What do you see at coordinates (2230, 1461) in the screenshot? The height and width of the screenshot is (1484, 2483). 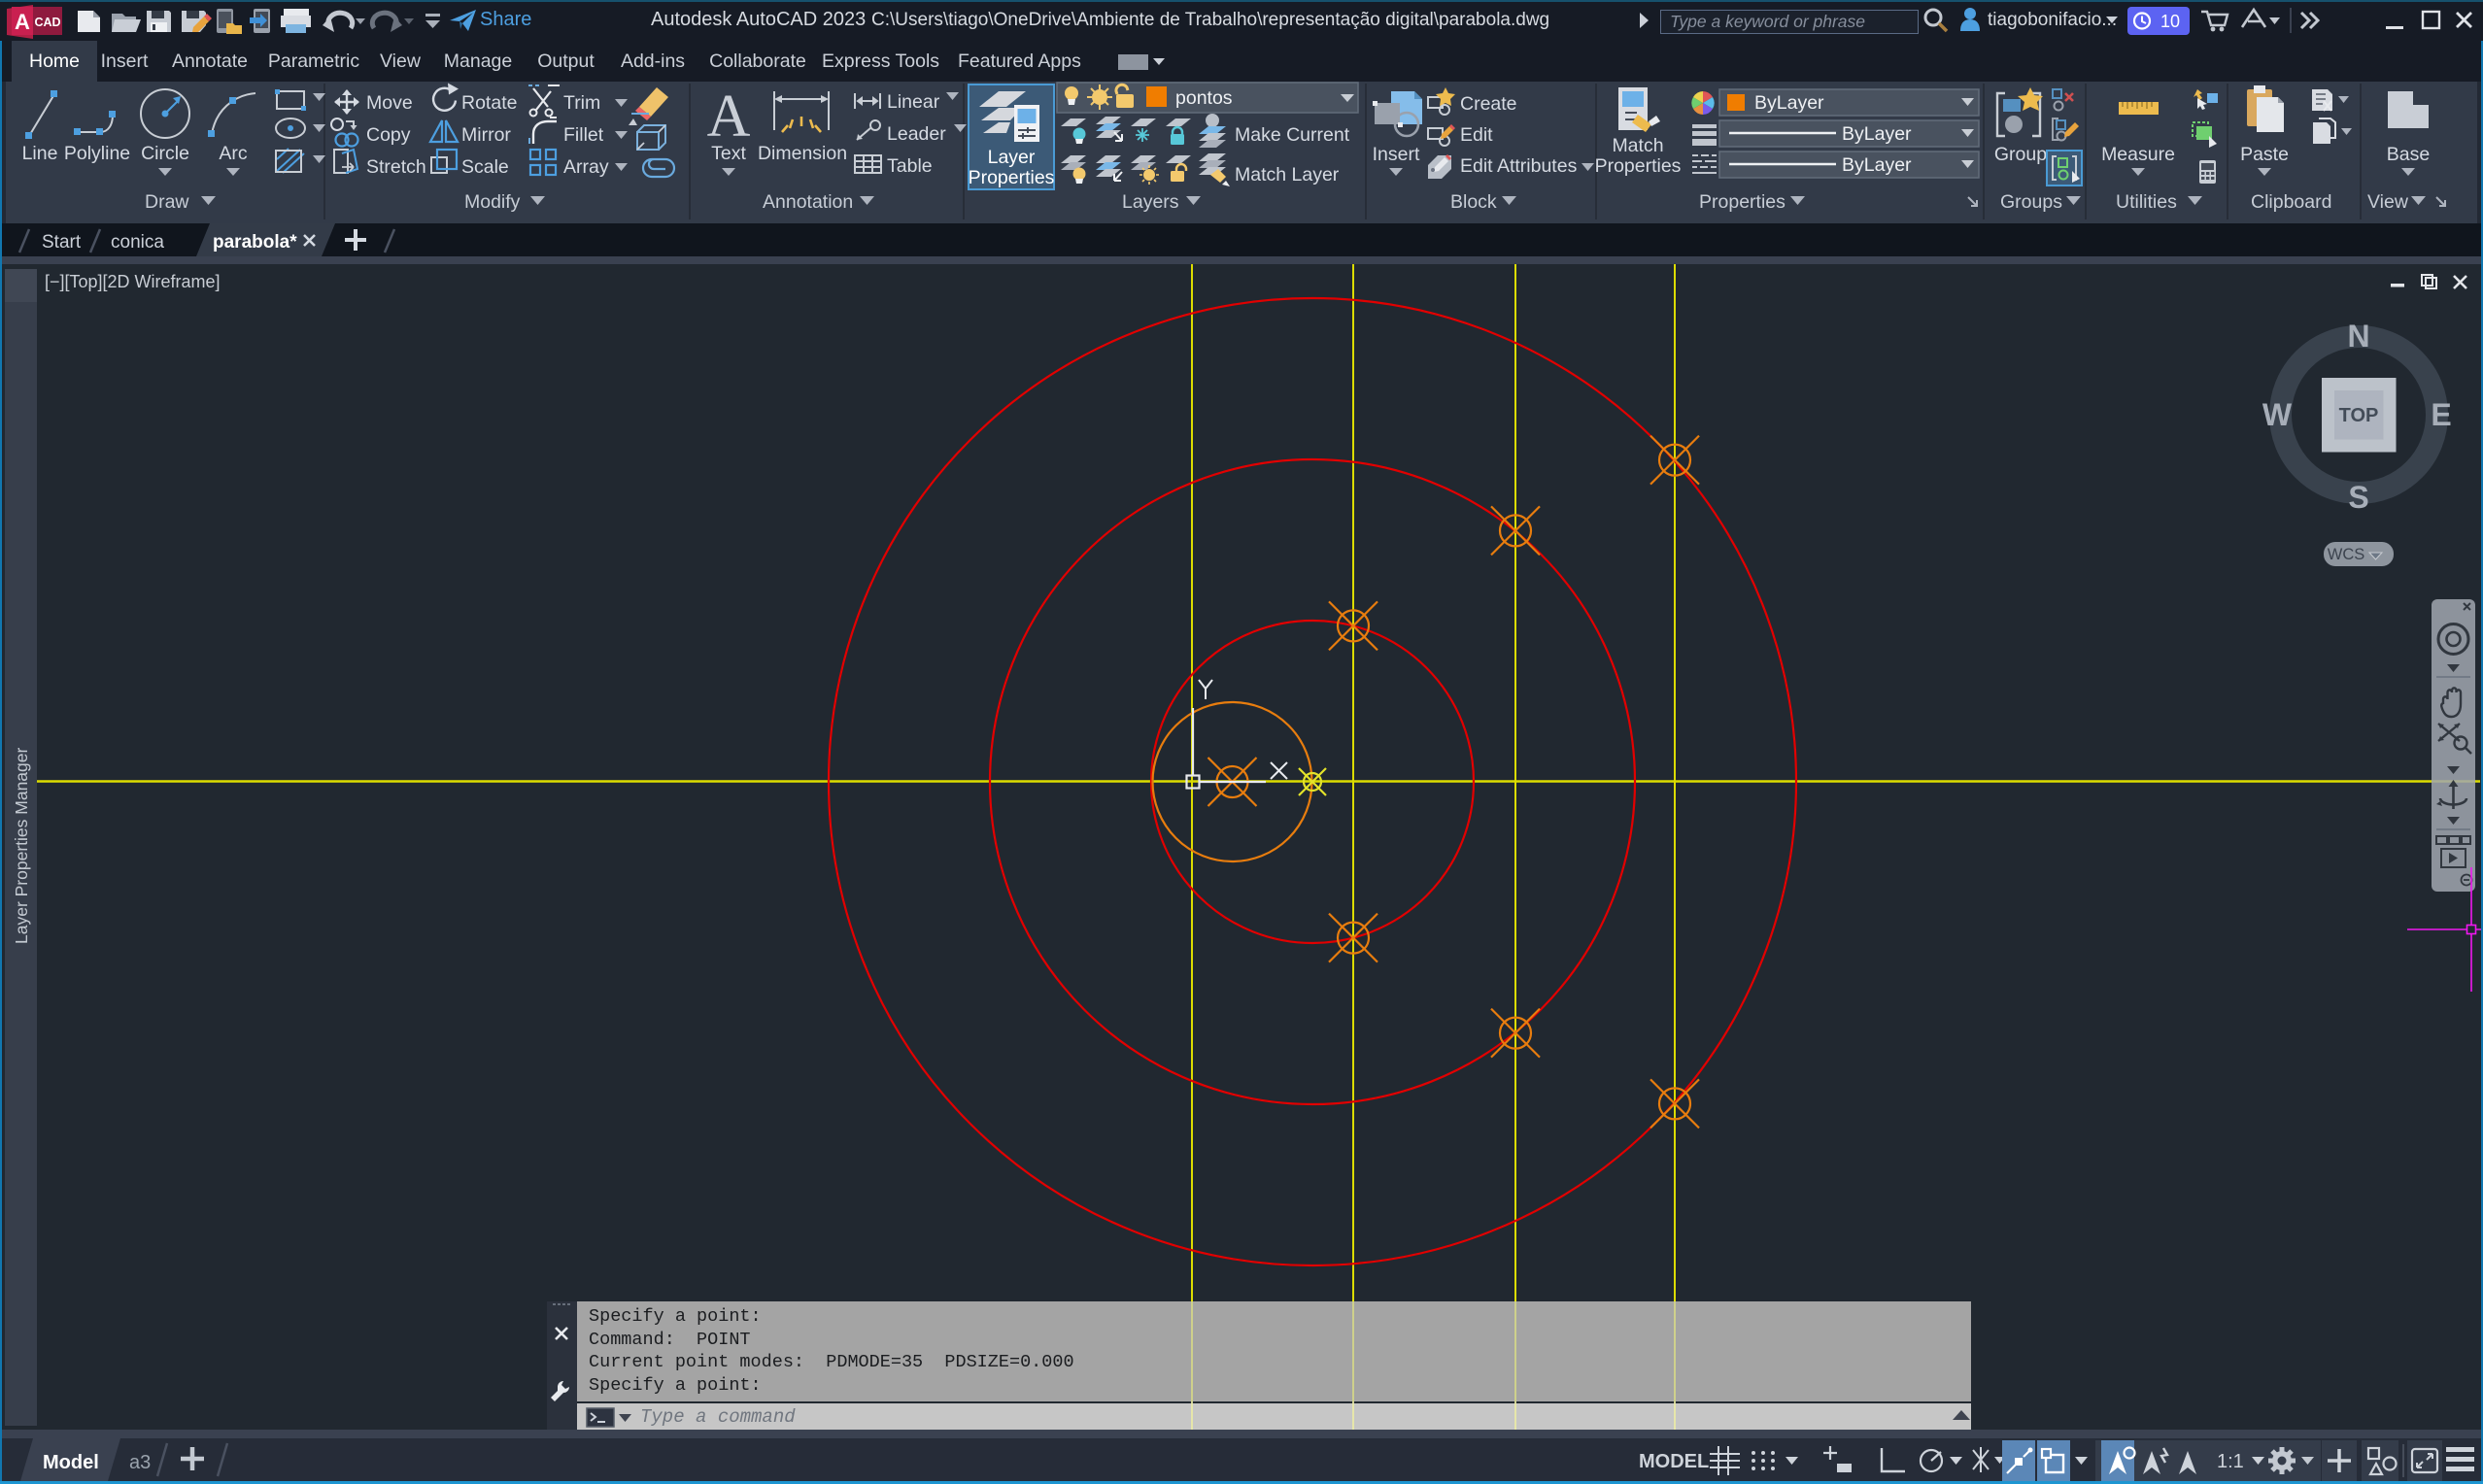 I see `svg-text: 1:1` at bounding box center [2230, 1461].